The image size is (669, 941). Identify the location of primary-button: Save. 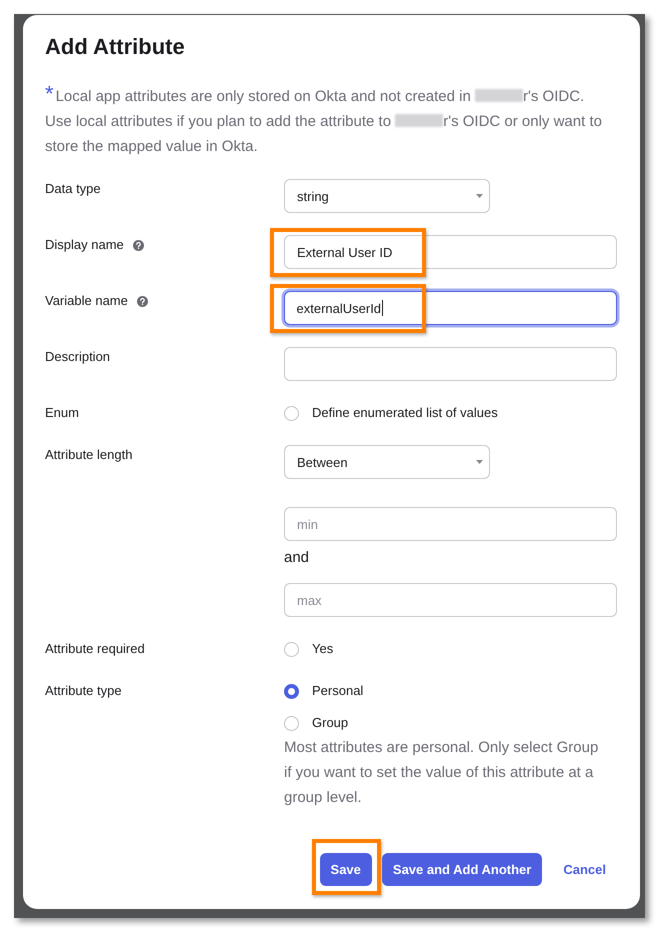
(346, 869).